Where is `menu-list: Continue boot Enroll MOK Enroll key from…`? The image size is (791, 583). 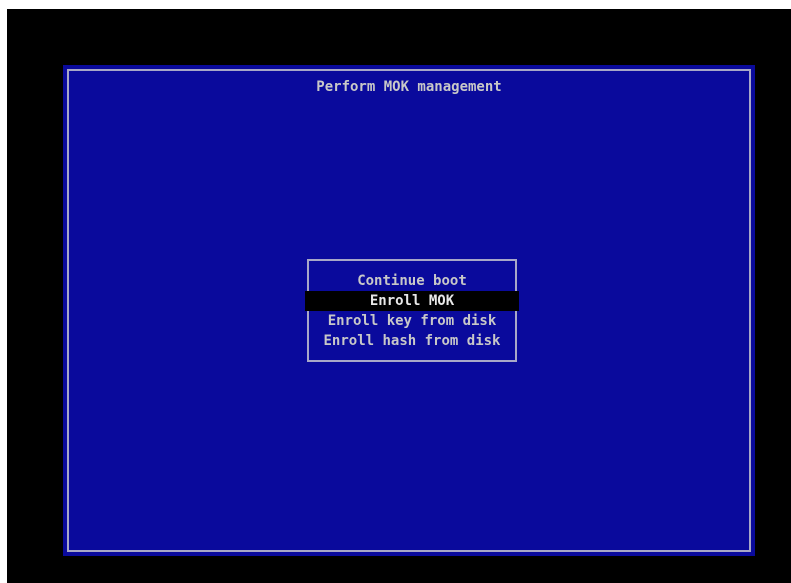 menu-list: Continue boot Enroll MOK Enroll key from… is located at coordinates (412, 311).